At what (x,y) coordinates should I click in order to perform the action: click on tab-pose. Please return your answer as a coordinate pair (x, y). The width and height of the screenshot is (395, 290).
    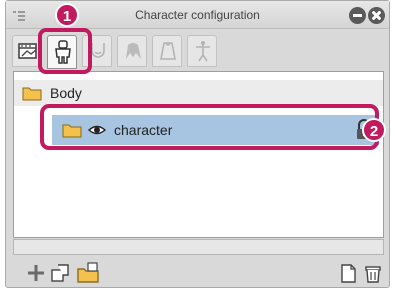
    Looking at the image, I should click on (27, 51).